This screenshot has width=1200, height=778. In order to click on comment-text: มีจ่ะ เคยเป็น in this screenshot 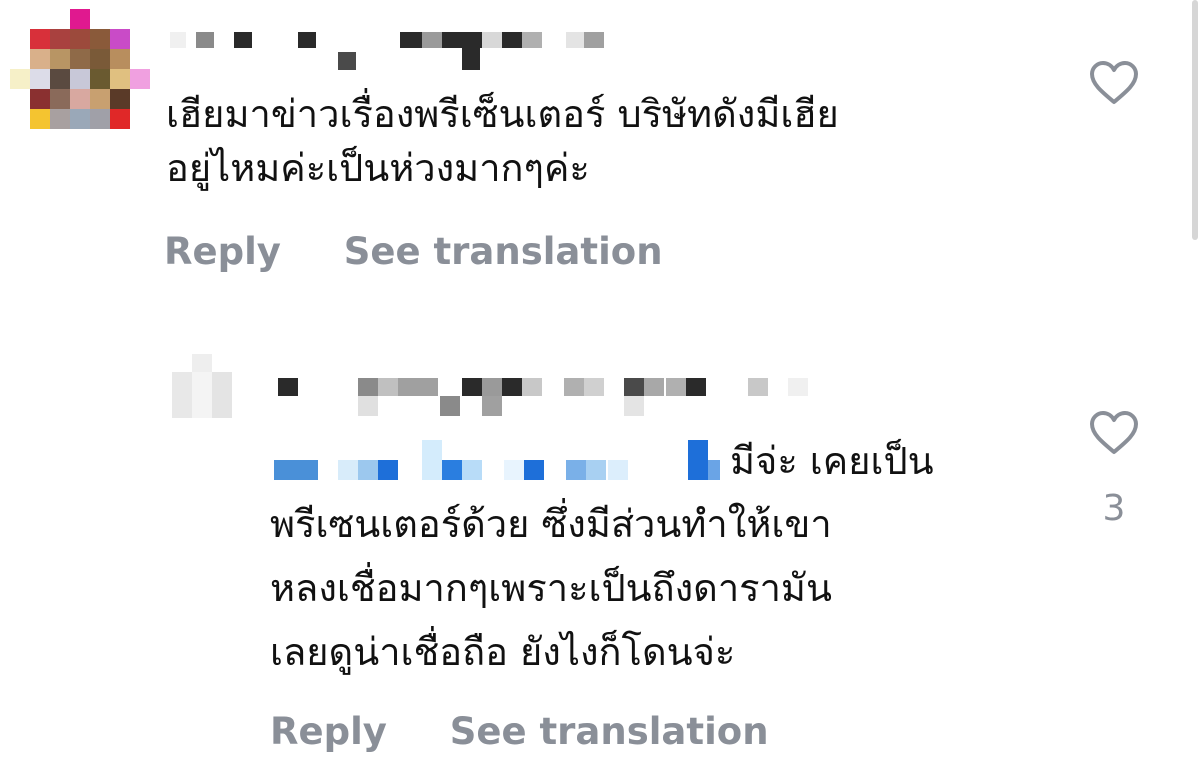, I will do `click(832, 461)`.